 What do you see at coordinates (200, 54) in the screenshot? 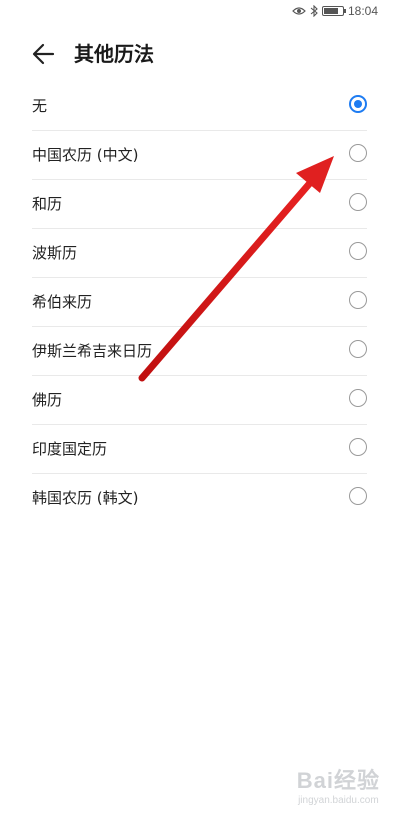
I see `header: 其他历法` at bounding box center [200, 54].